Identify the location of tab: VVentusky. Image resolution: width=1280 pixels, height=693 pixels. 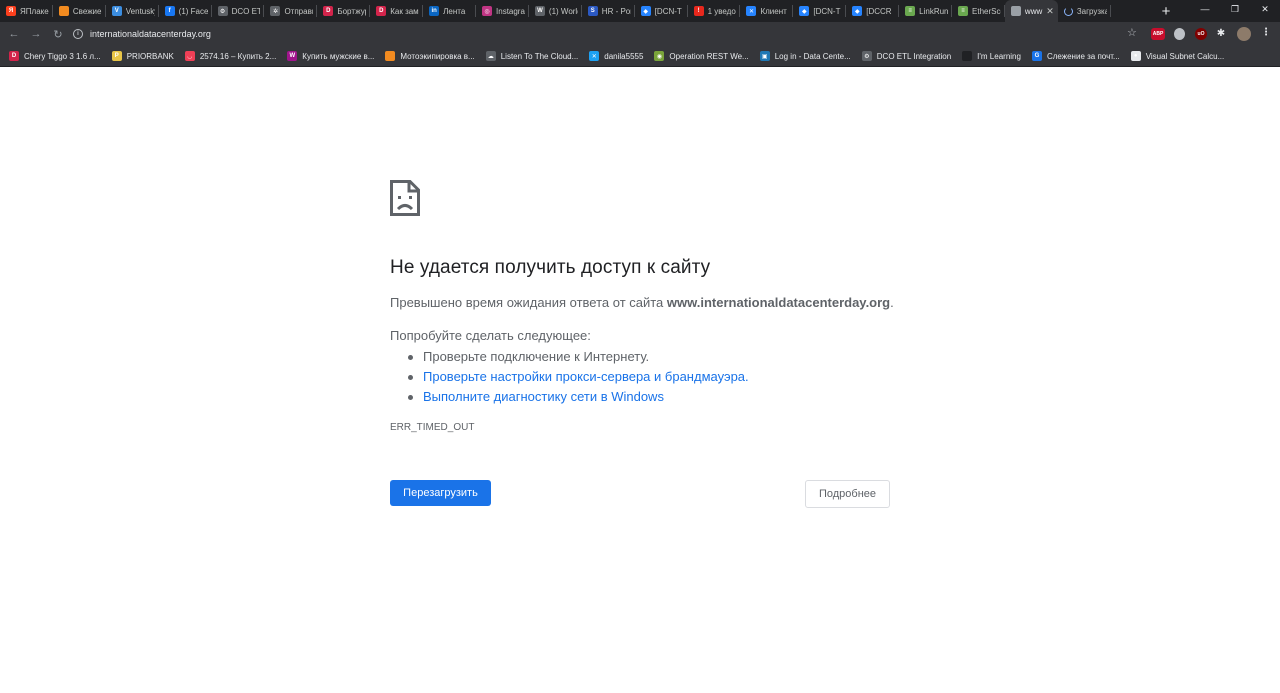
(132, 11).